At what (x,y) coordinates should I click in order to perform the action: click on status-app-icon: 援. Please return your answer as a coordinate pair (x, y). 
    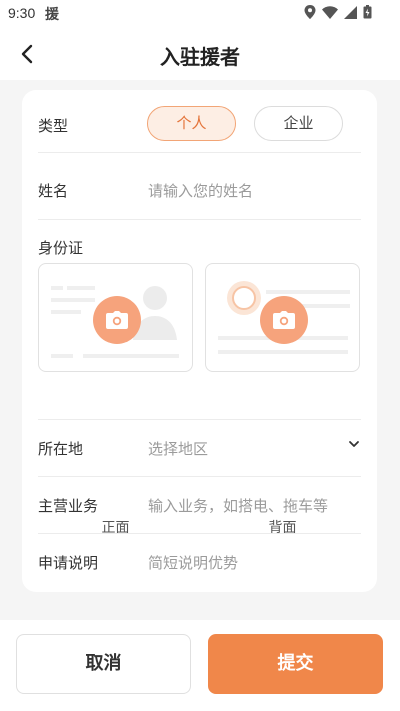
    Looking at the image, I should click on (52, 15).